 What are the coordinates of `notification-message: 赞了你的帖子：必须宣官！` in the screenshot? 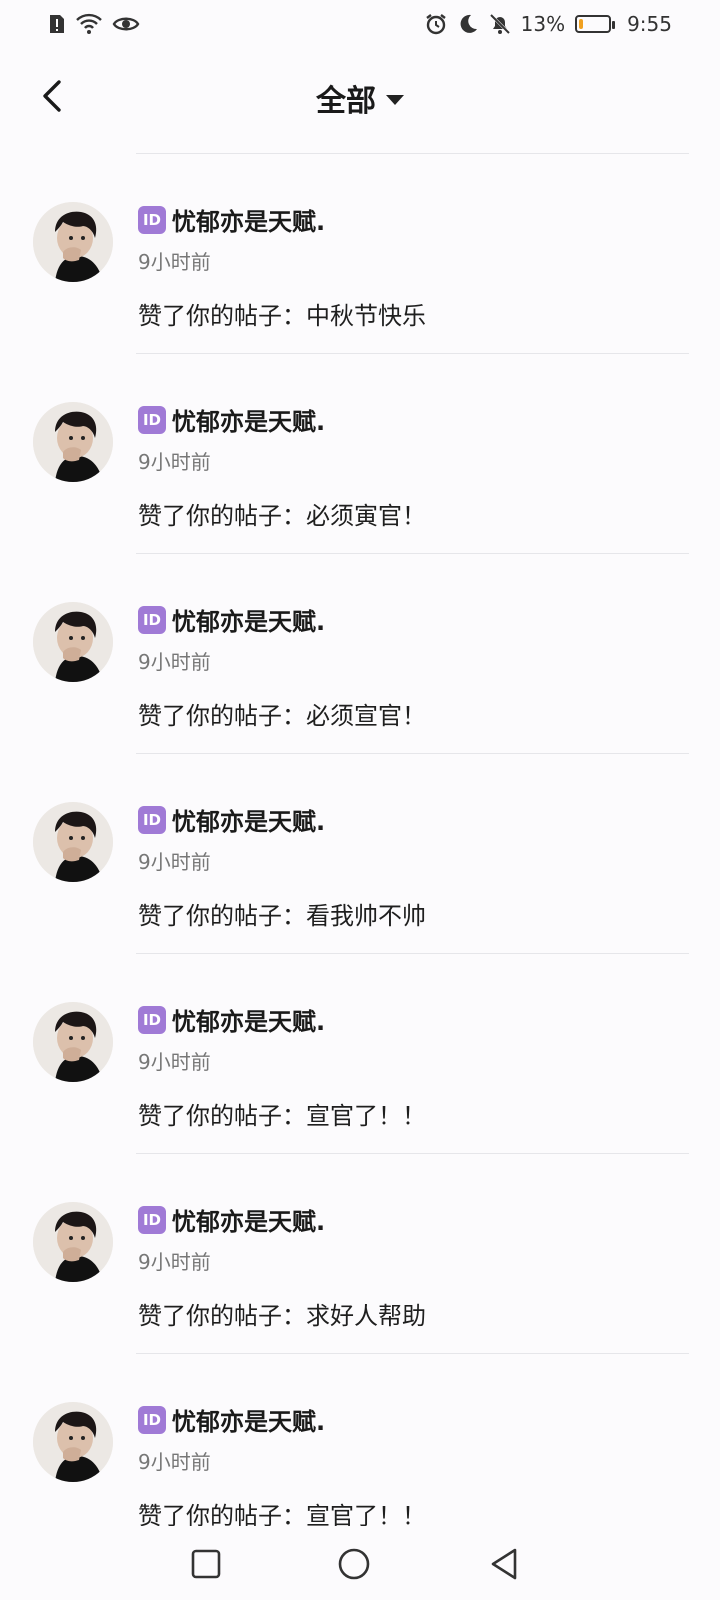 It's located at (282, 716).